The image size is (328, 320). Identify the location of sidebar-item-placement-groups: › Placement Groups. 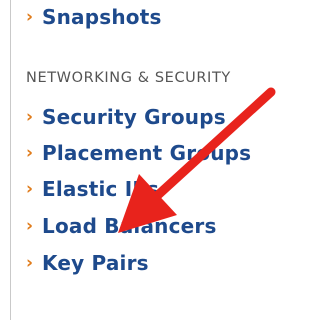
(138, 153).